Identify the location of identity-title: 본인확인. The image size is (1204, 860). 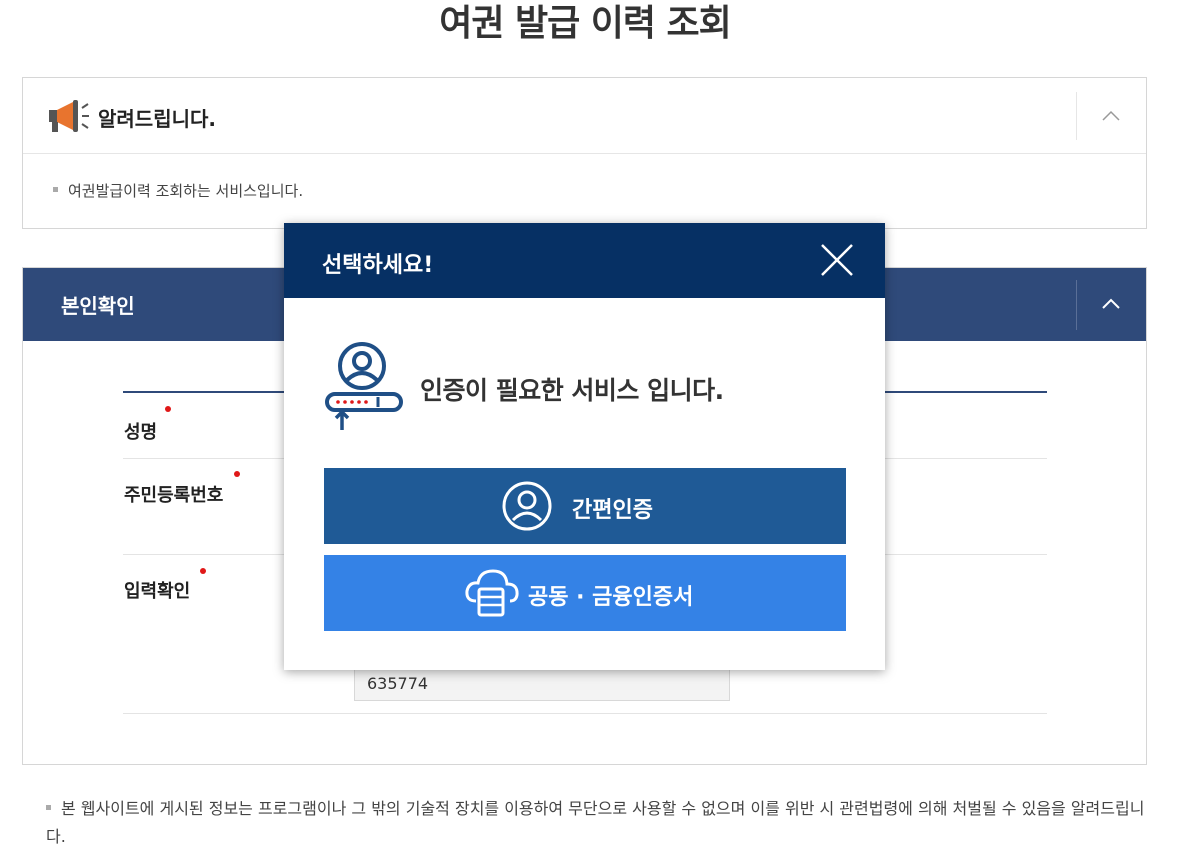
(98, 306).